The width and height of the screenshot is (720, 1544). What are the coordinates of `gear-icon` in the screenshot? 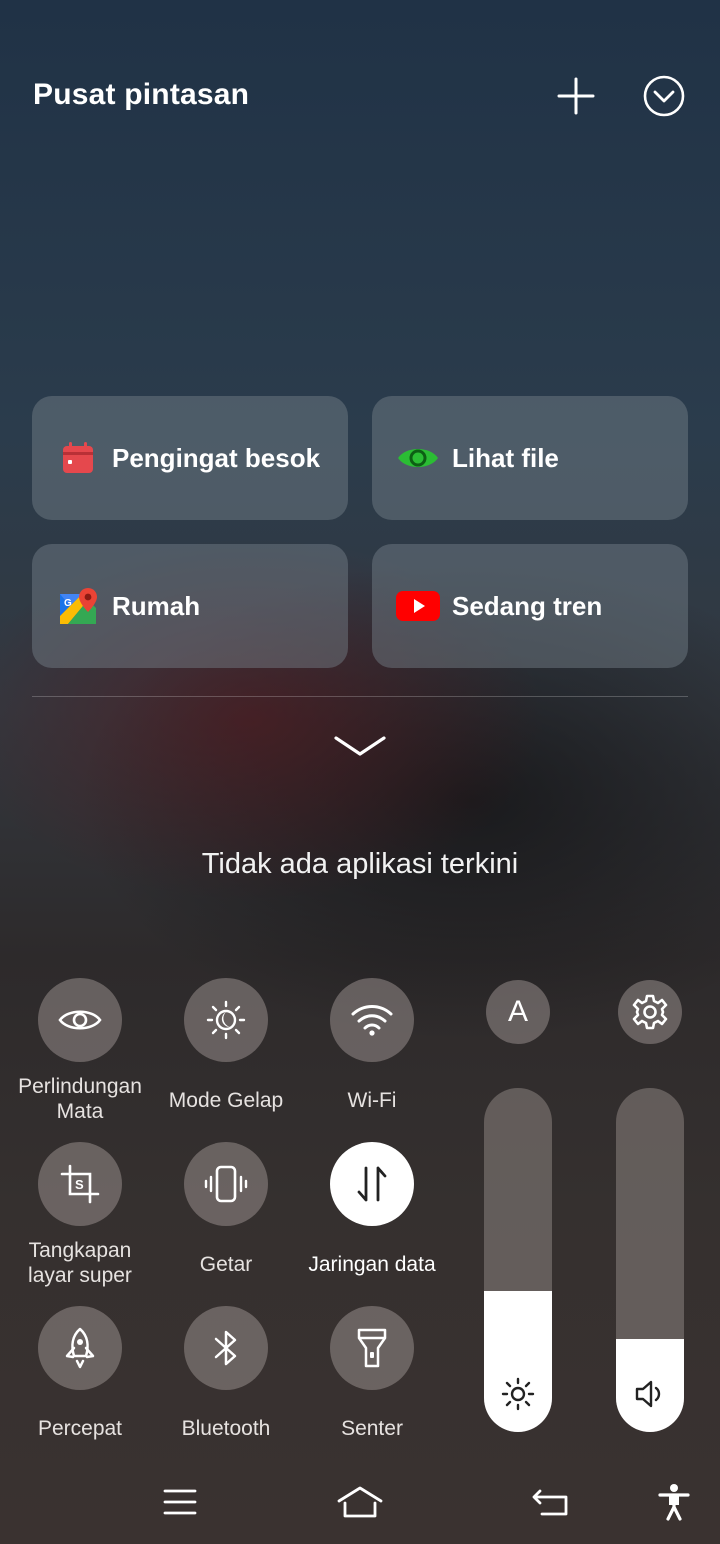 It's located at (650, 1012).